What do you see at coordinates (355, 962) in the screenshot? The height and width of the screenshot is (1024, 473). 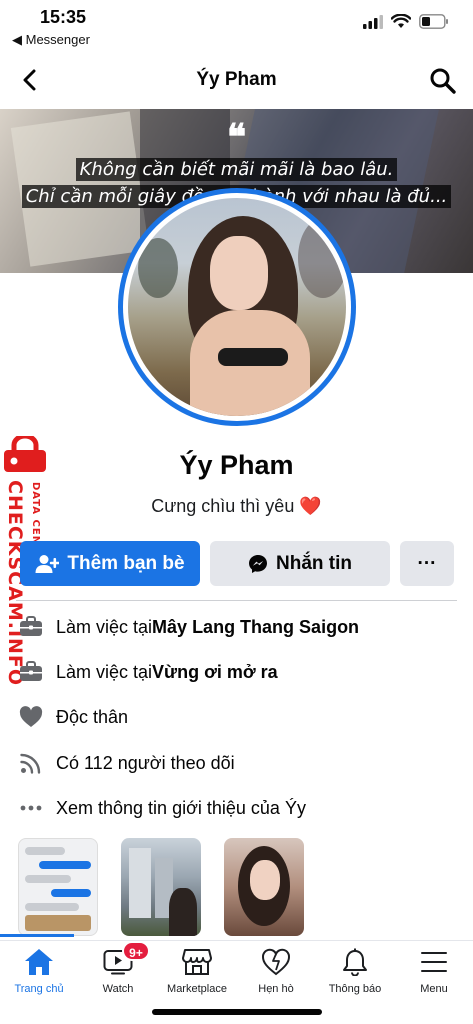 I see `bell-icon` at bounding box center [355, 962].